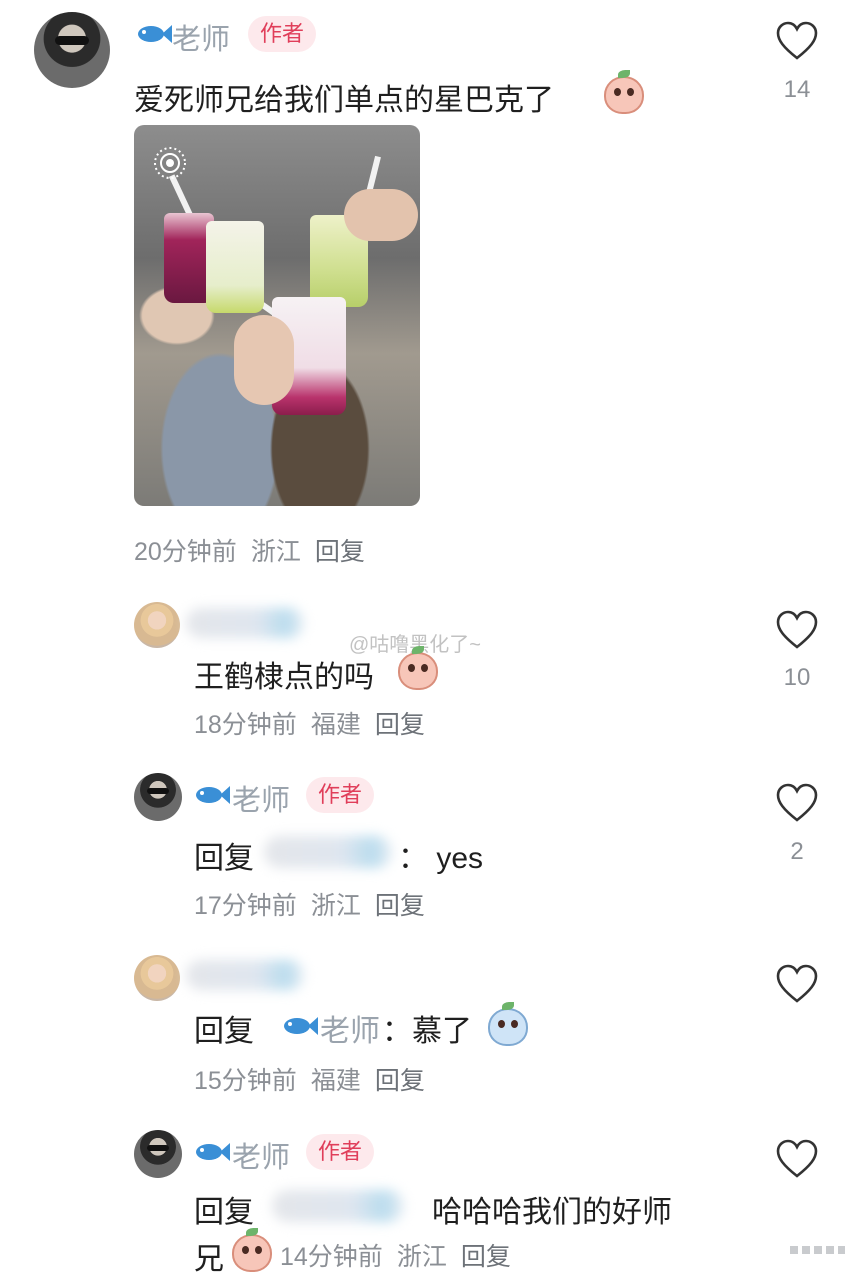 The width and height of the screenshot is (853, 1281). What do you see at coordinates (427, 1031) in the screenshot?
I see `comment-text: ：慕了` at bounding box center [427, 1031].